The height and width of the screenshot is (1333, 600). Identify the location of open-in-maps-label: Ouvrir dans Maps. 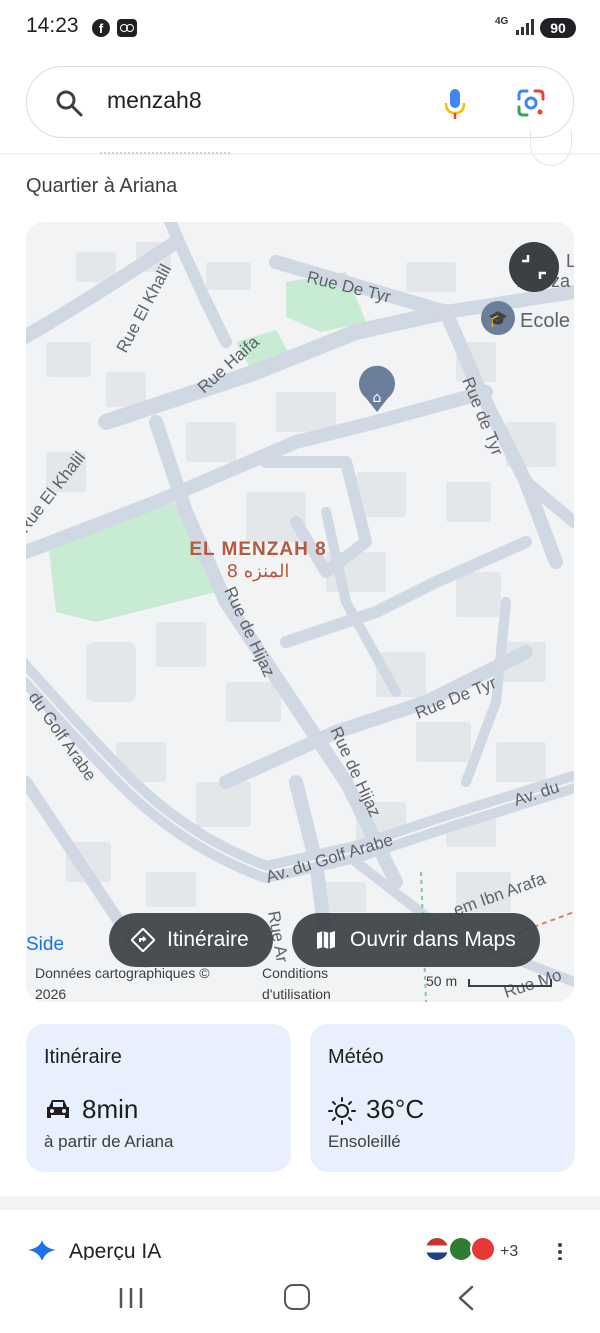
(433, 939).